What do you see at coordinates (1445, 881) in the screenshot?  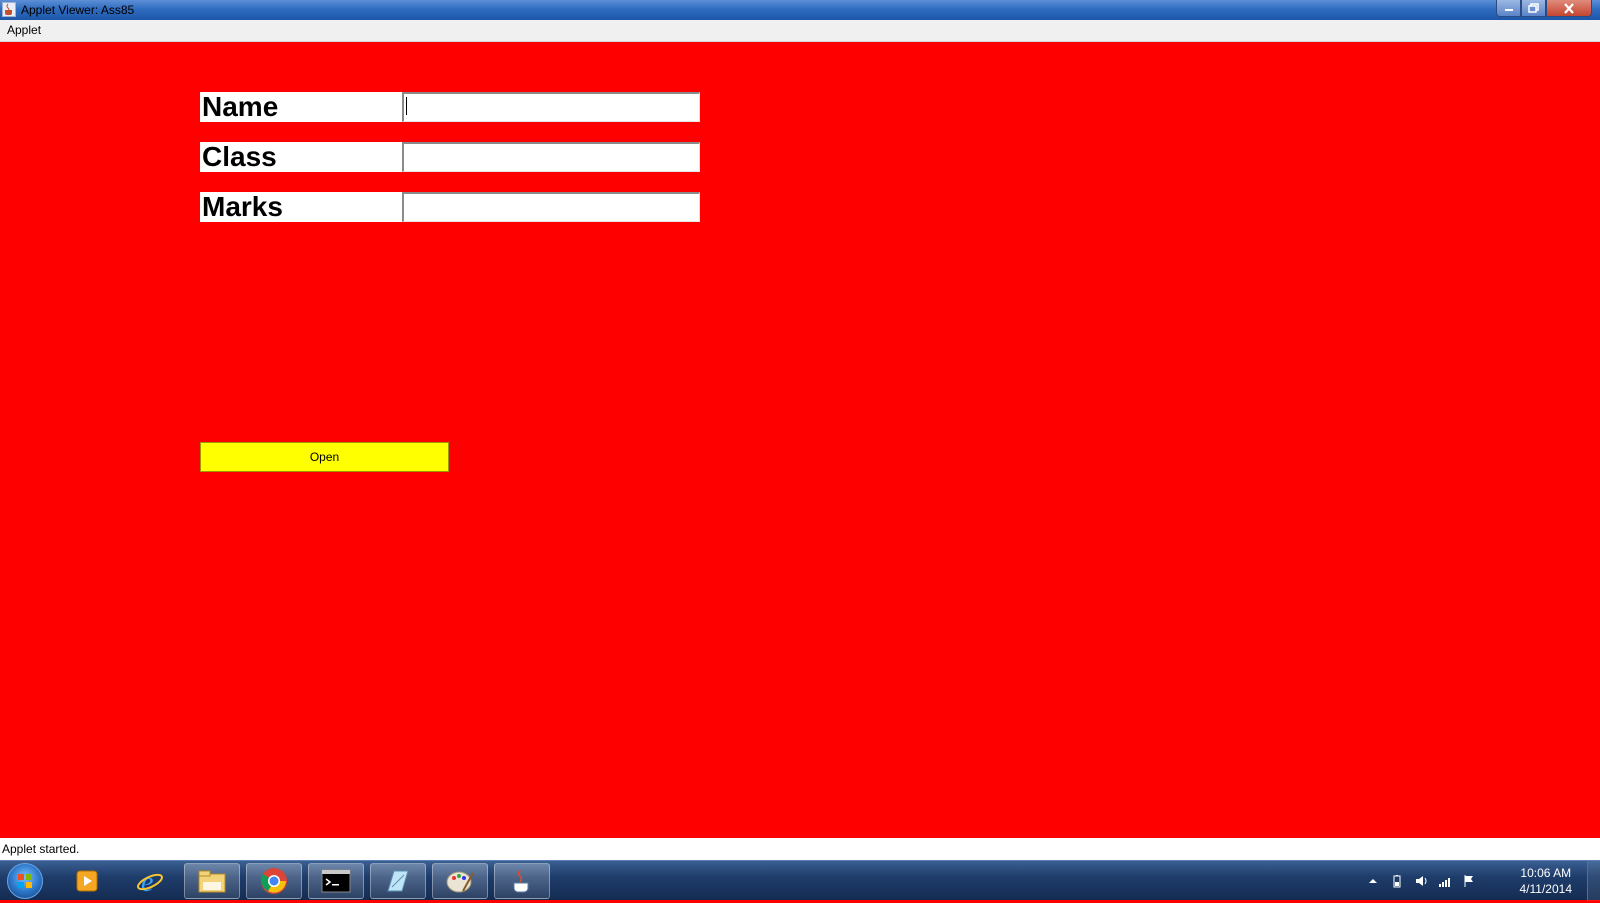 I see `network-signal-icon` at bounding box center [1445, 881].